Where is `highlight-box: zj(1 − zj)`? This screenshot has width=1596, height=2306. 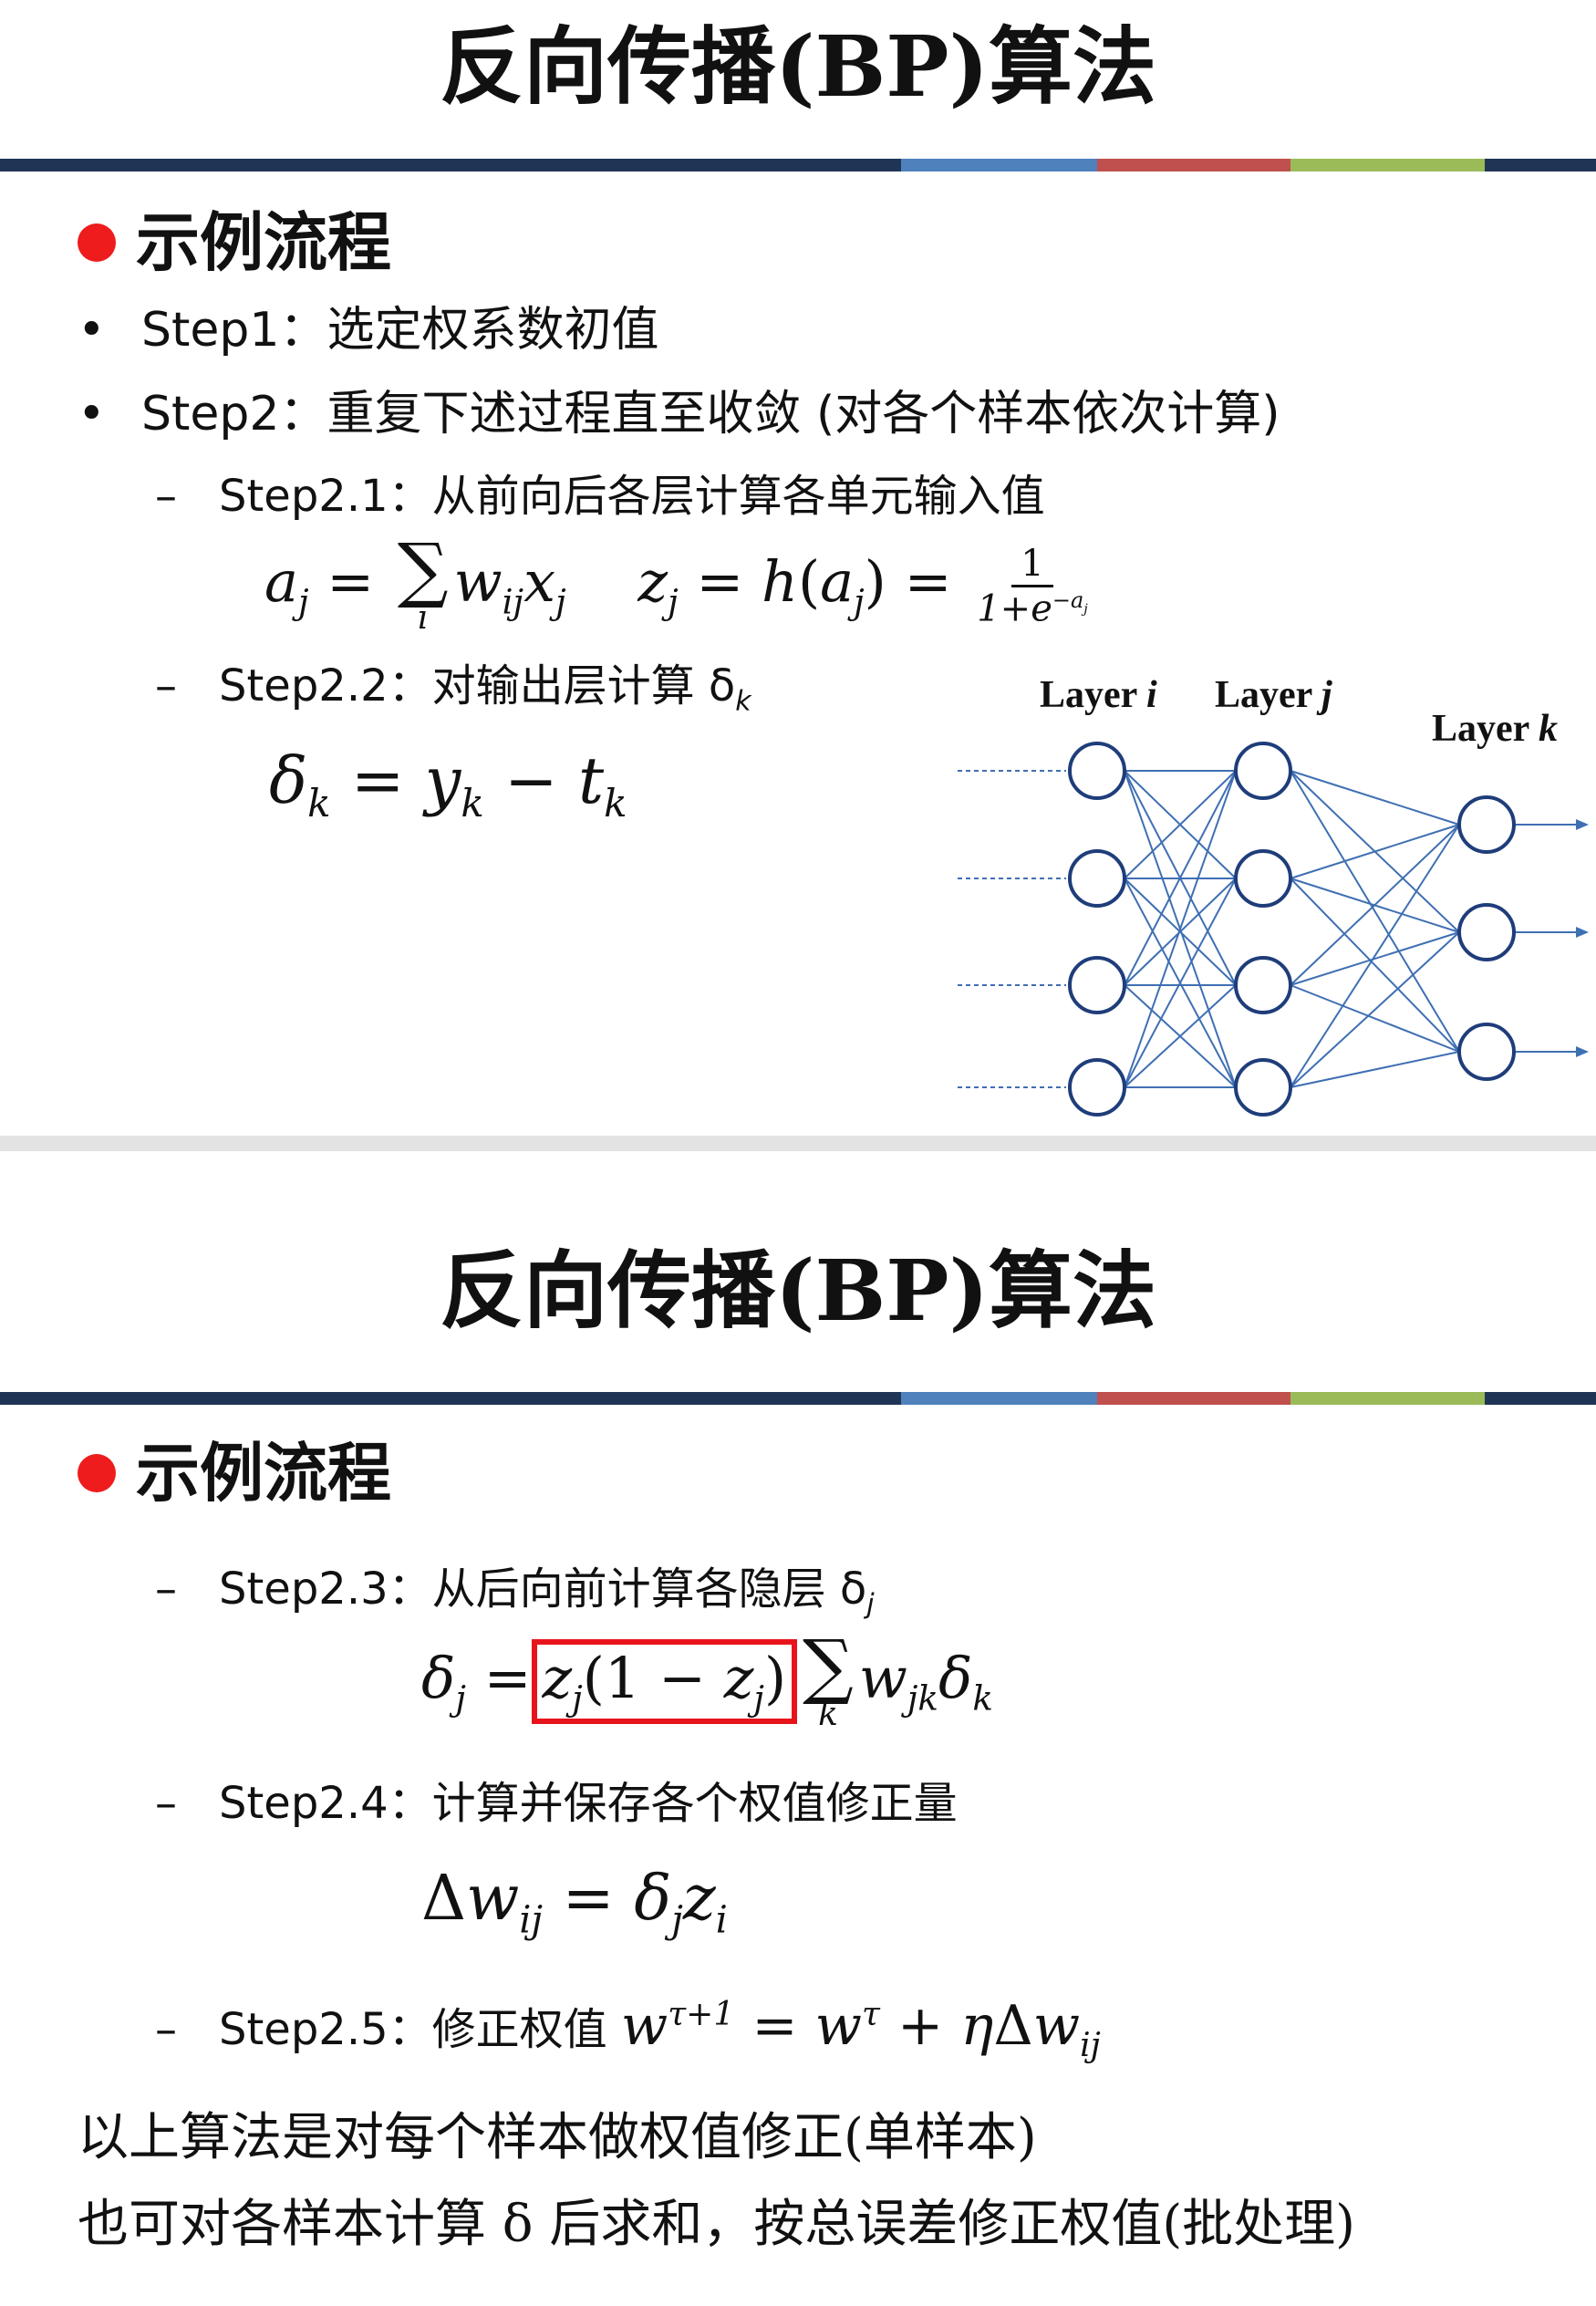 highlight-box: zj(1 − zj) is located at coordinates (665, 1681).